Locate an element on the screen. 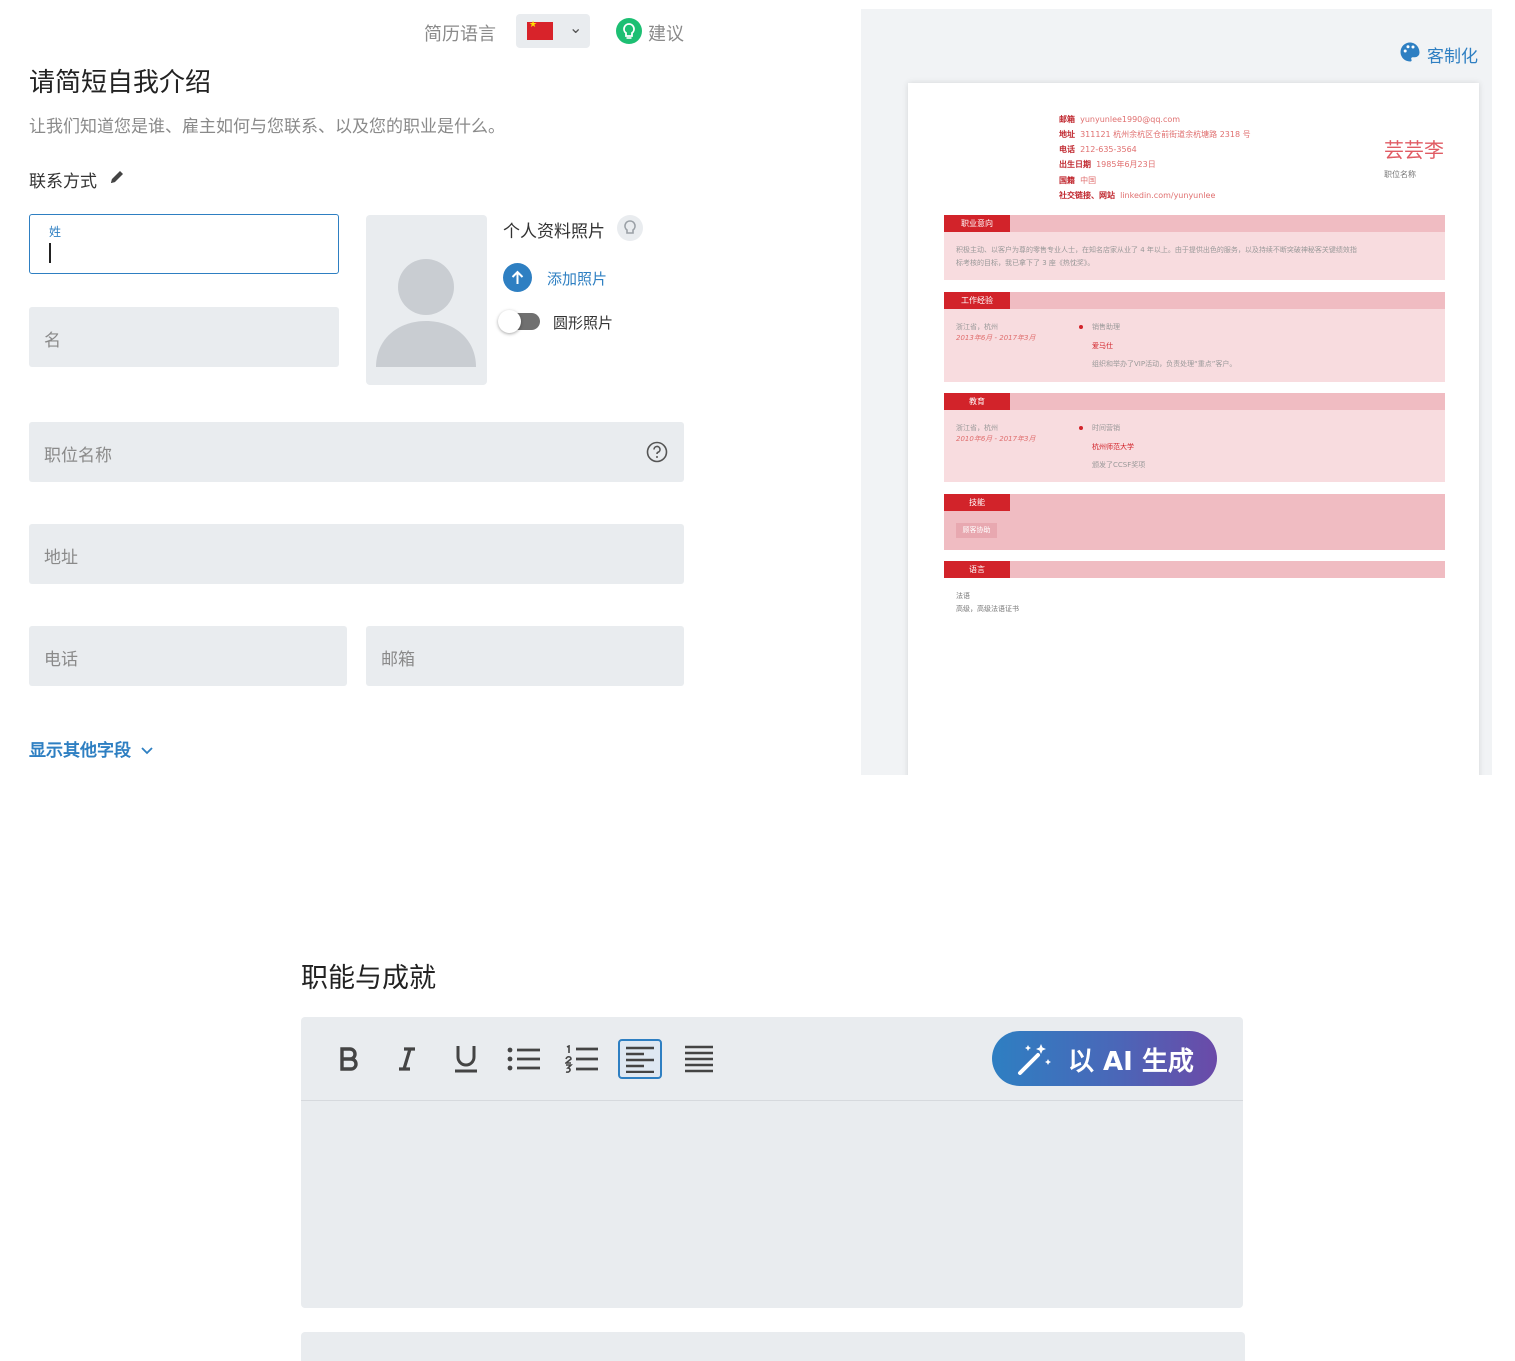 The image size is (1515, 1361). round-photo-toggle is located at coordinates (519, 321).